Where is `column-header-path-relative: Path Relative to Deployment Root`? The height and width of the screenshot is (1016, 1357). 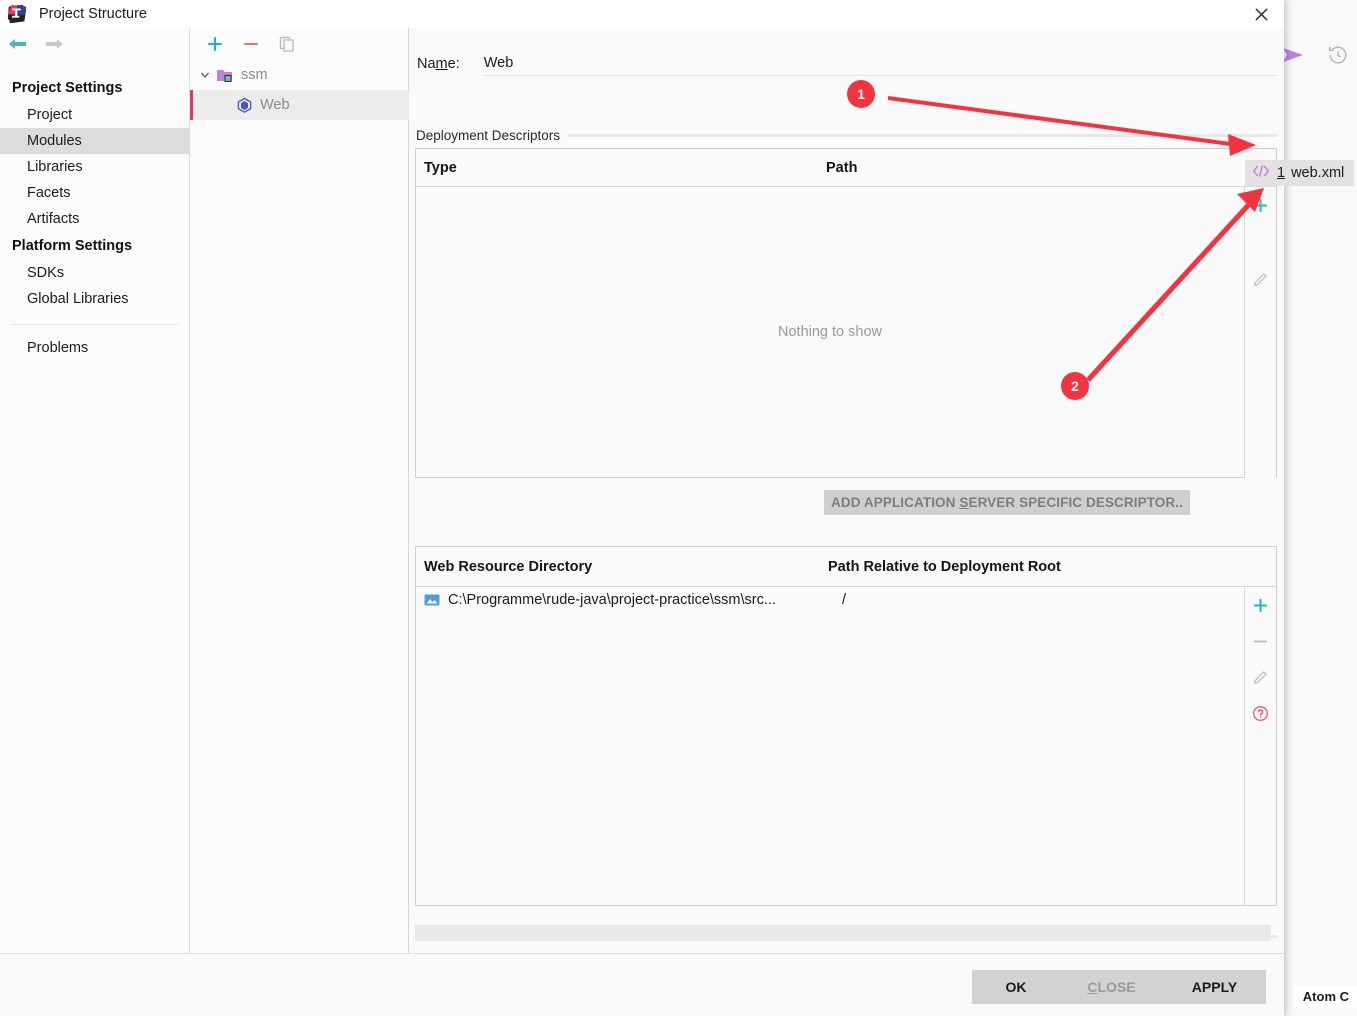
column-header-path-relative: Path Relative to Deployment Root is located at coordinates (944, 566).